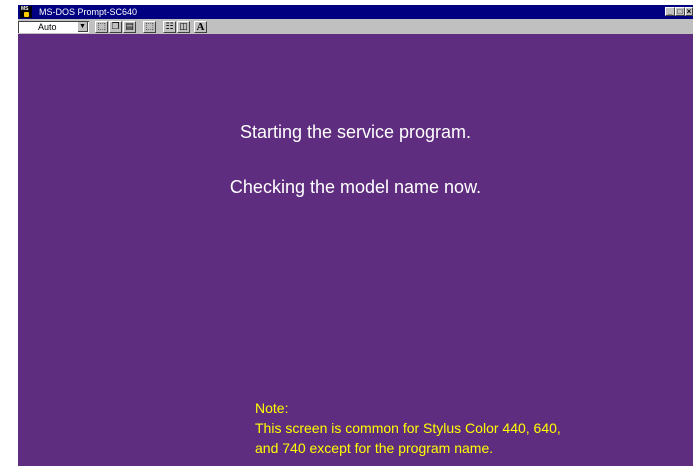 This screenshot has height=466, width=693. What do you see at coordinates (88, 12) in the screenshot?
I see `window-title: MS-DOS Prompt-SC640` at bounding box center [88, 12].